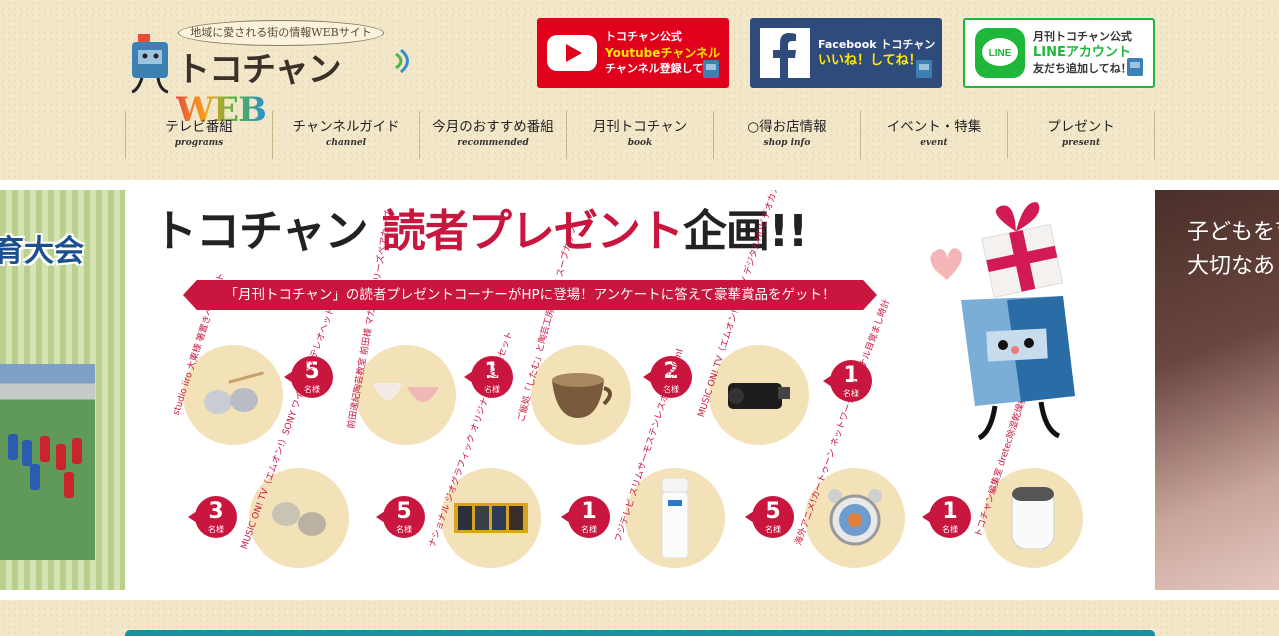  Describe the element at coordinates (1233, 249) in the screenshot. I see `next-slide-text: 子どもを育 大切なあ` at that location.